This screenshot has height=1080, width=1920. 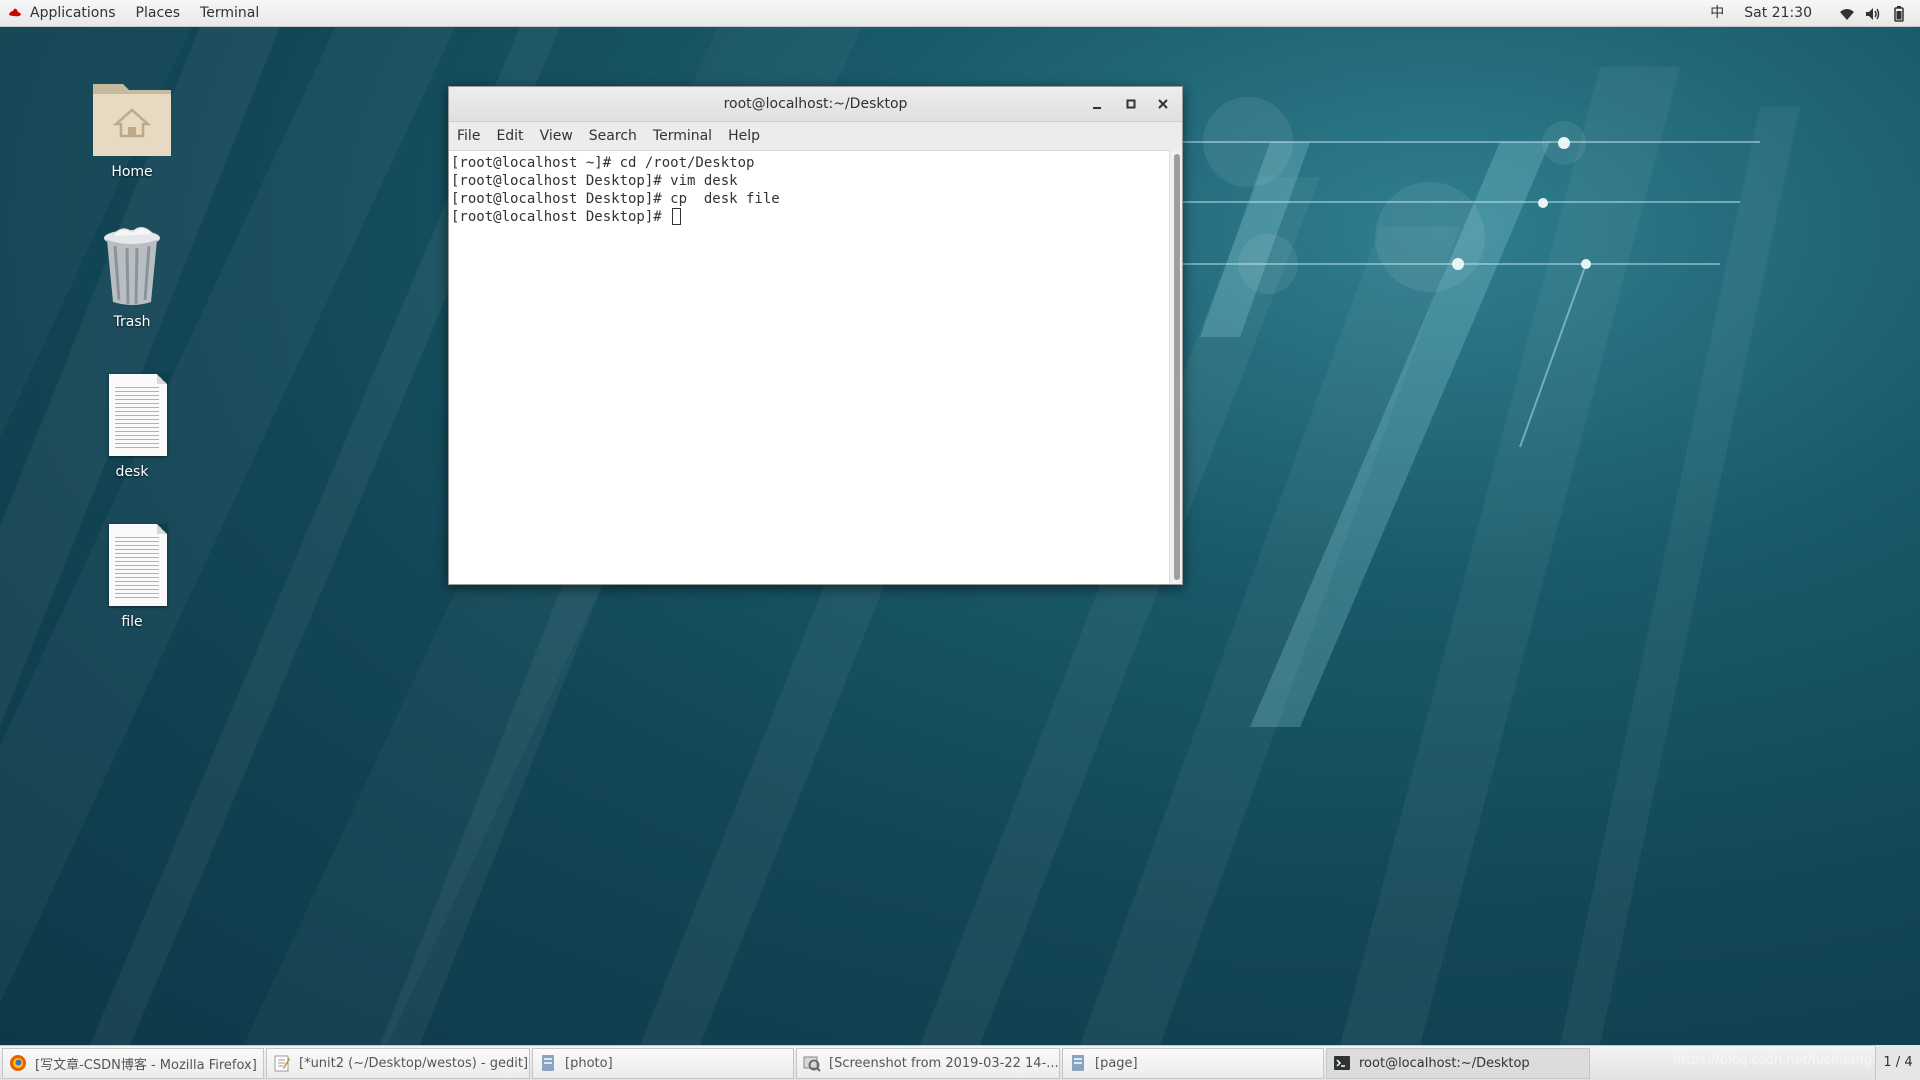 I want to click on terminal-line: [root@localhost ~]# cd /root/Desktop, so click(x=603, y=163).